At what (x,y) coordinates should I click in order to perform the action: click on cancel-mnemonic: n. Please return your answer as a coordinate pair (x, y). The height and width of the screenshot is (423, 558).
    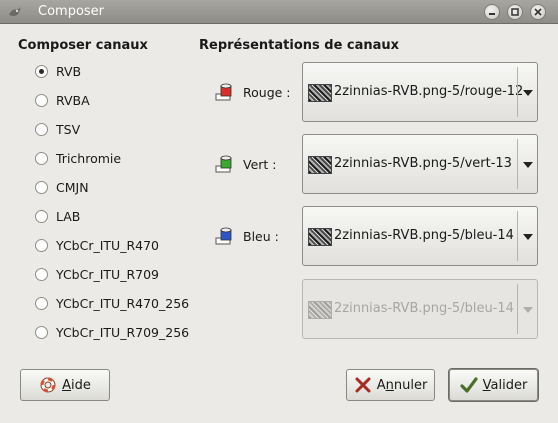
    Looking at the image, I should click on (389, 385).